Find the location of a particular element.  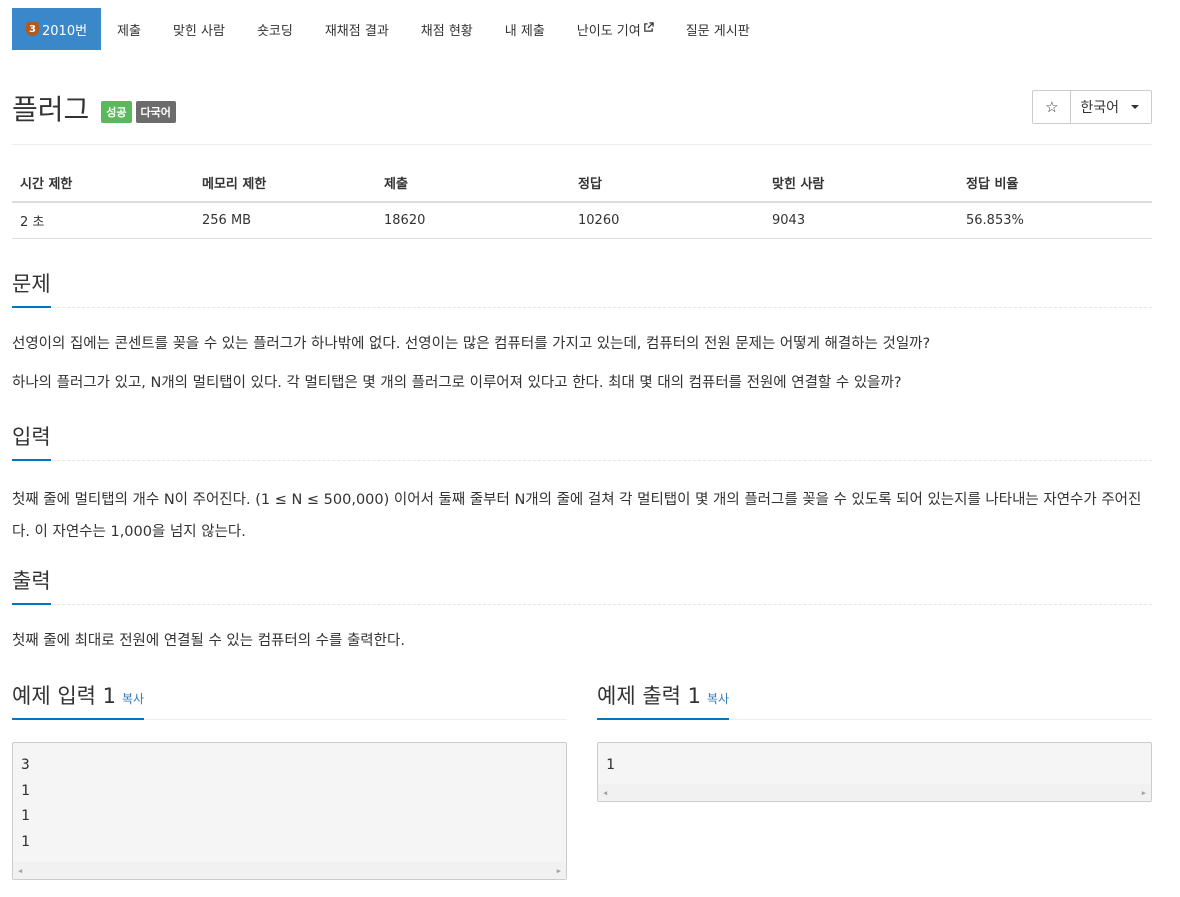

sample-input-header: 예제 입력 1 복사 is located at coordinates (289, 700).